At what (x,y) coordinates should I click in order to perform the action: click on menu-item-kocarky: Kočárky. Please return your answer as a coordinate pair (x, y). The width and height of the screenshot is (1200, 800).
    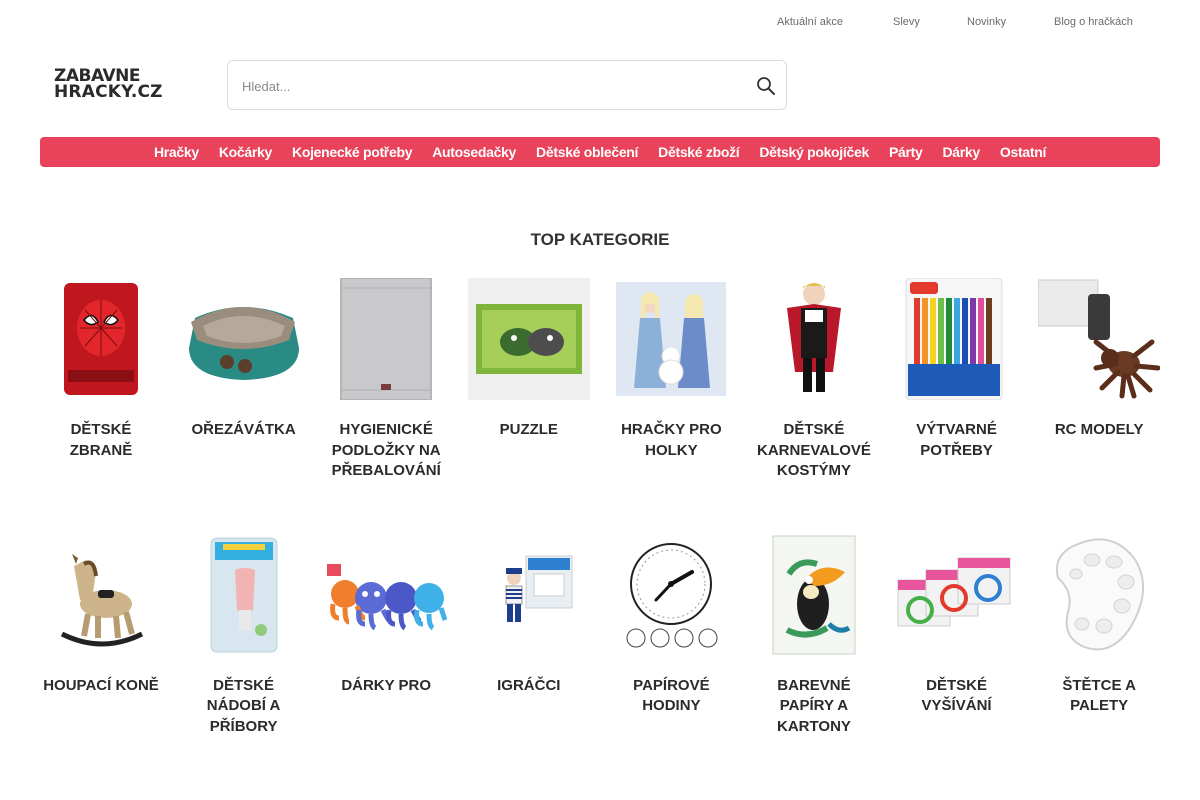
    Looking at the image, I should click on (245, 152).